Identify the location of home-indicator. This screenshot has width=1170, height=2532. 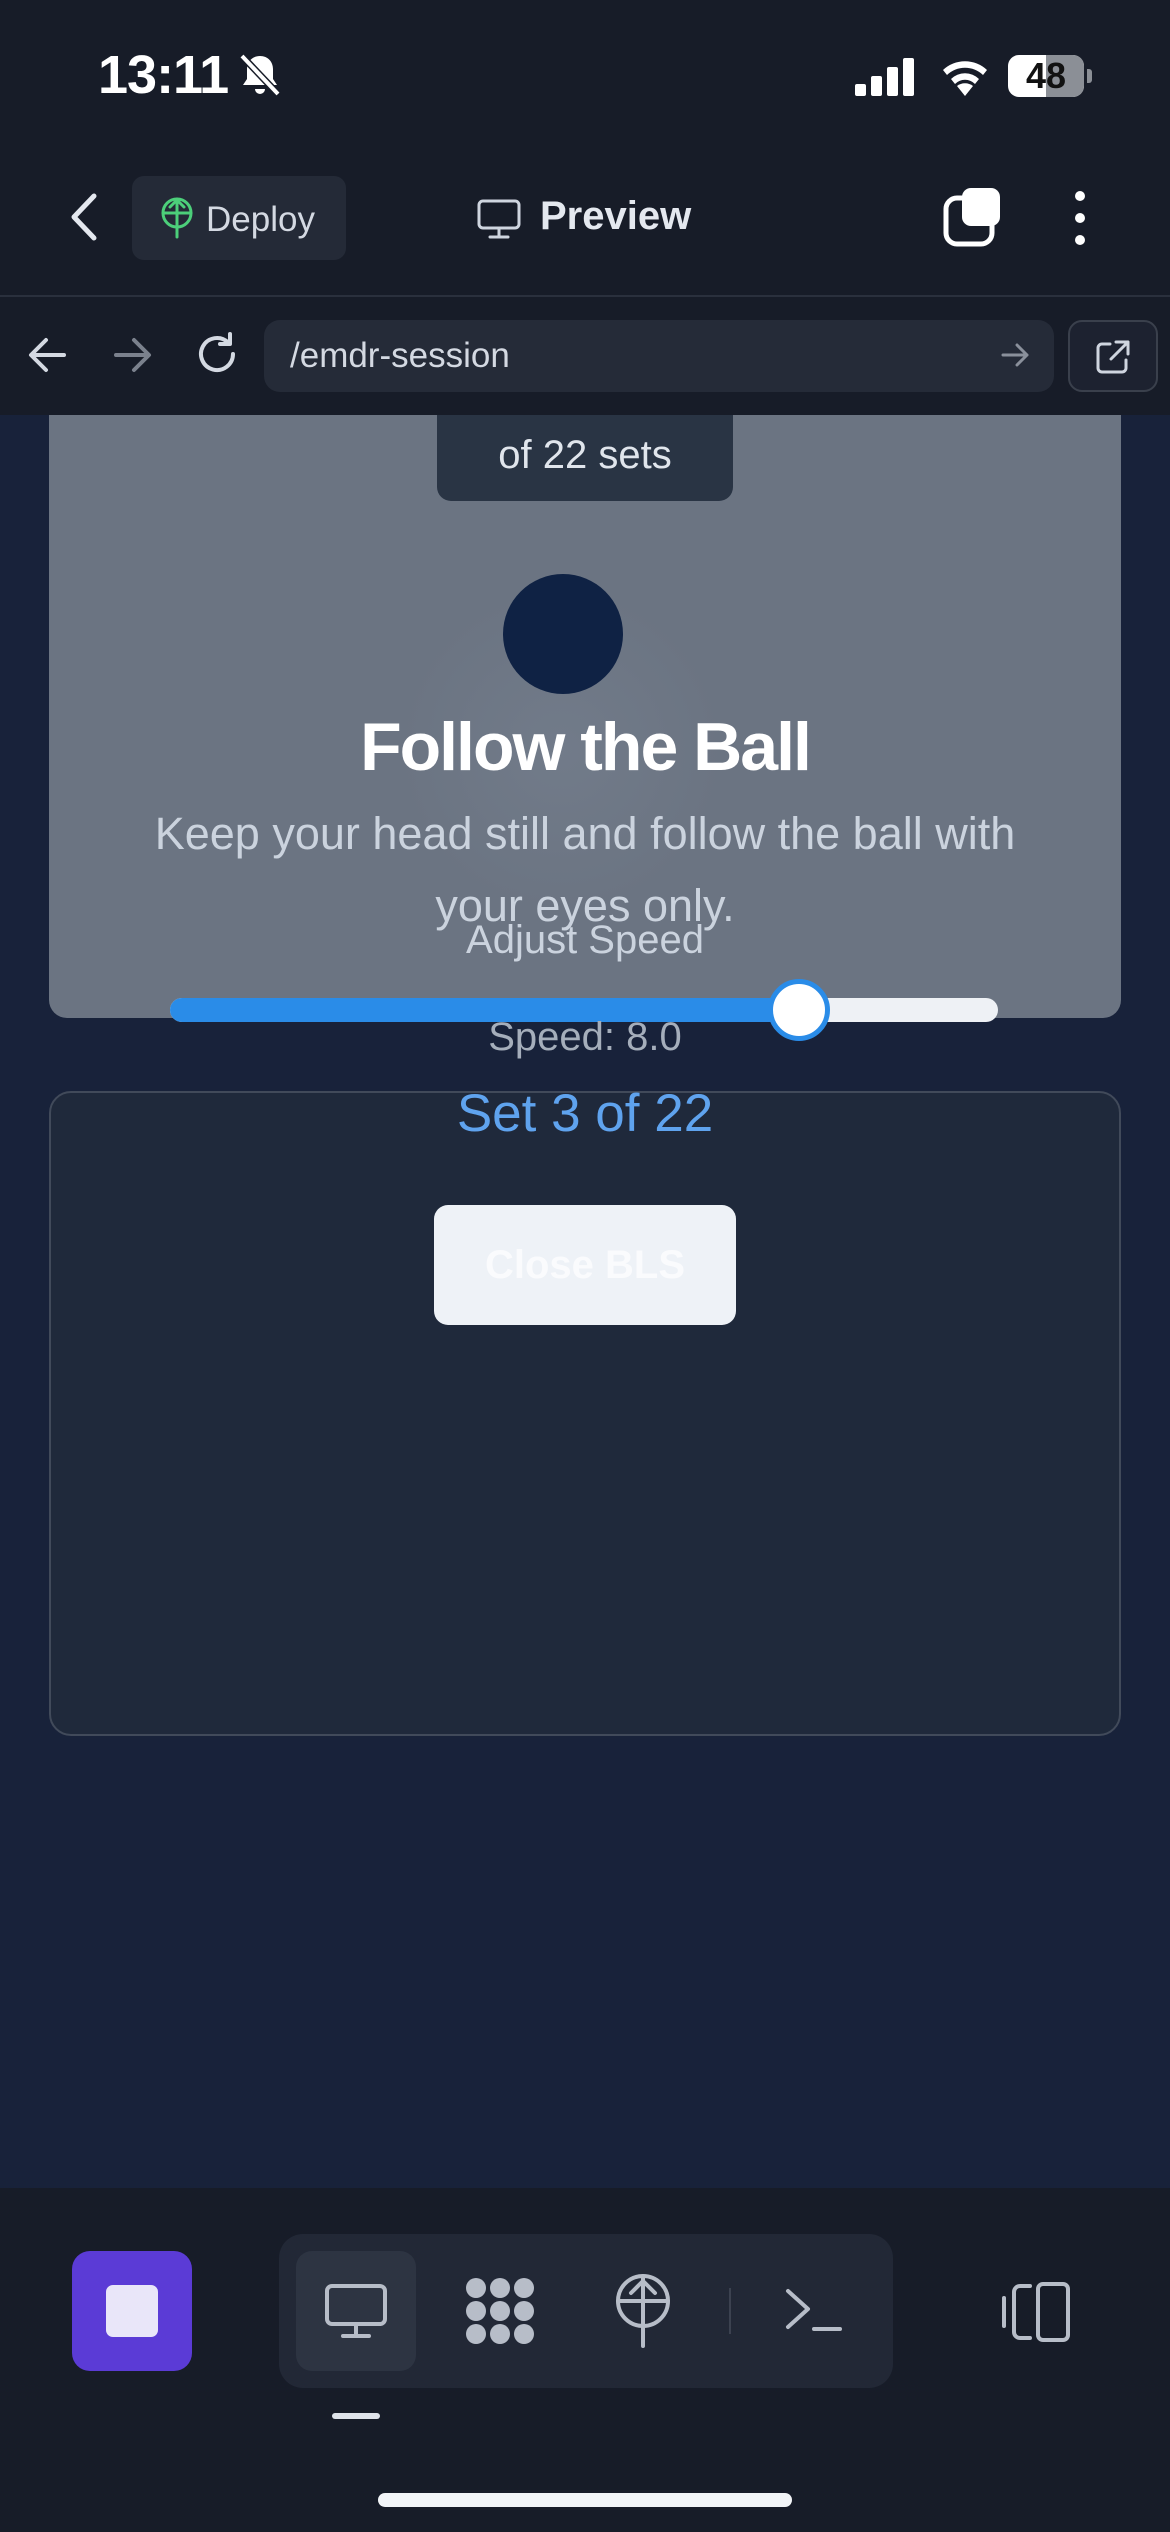
(585, 2500).